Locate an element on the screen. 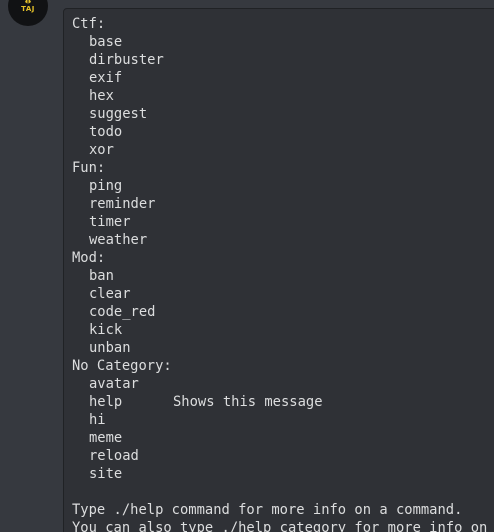 The image size is (494, 532). command-name: reminder is located at coordinates (122, 204).